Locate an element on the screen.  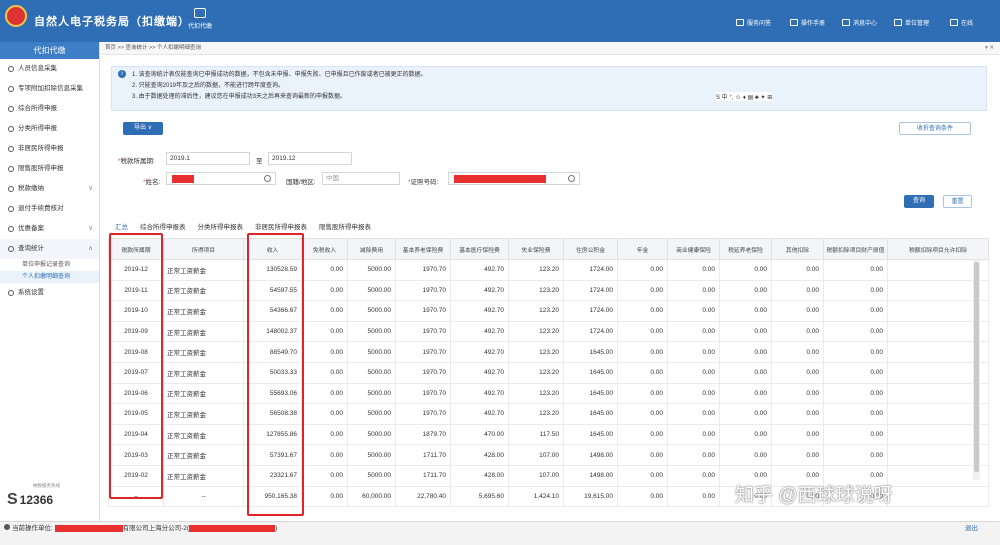
sidebar-item-settings: 系统设置 is located at coordinates (49, 293).